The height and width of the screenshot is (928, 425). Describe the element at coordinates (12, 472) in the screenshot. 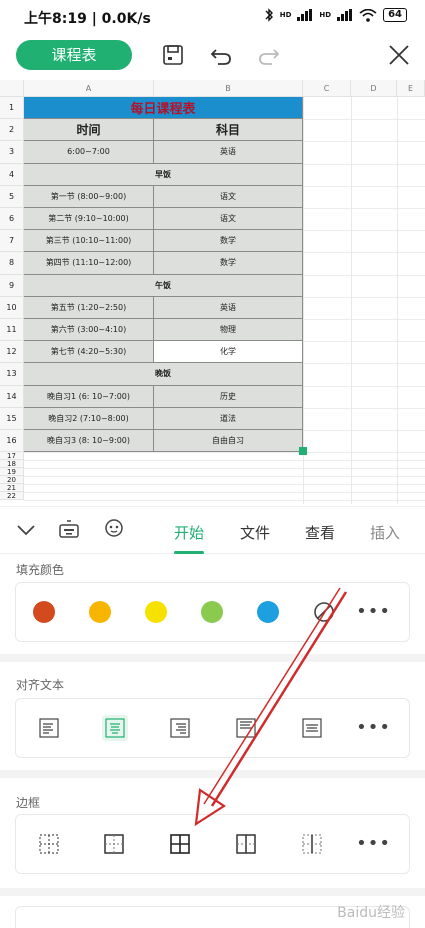

I see `row-header-19: 19` at that location.